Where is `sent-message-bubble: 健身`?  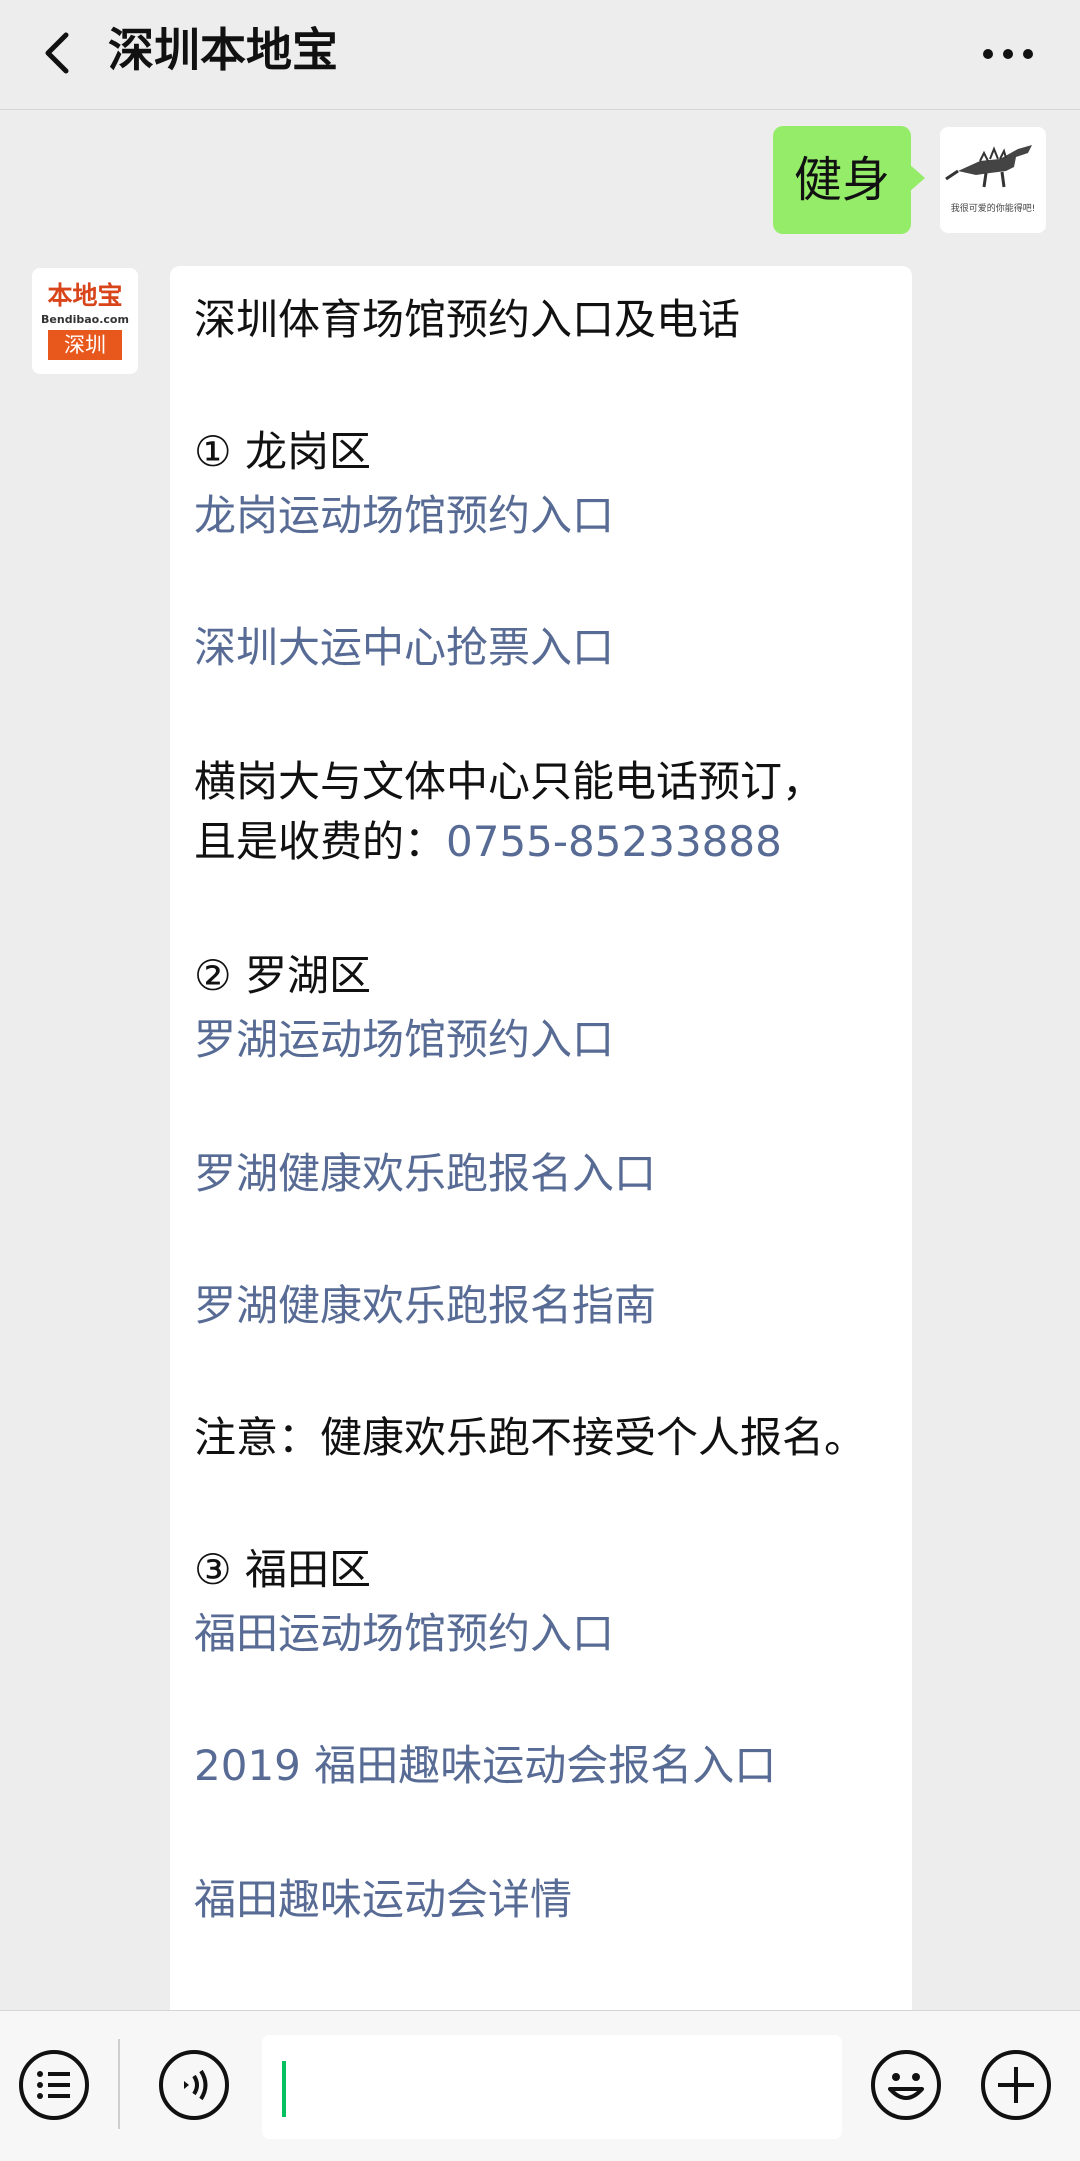
sent-message-bubble: 健身 is located at coordinates (849, 180).